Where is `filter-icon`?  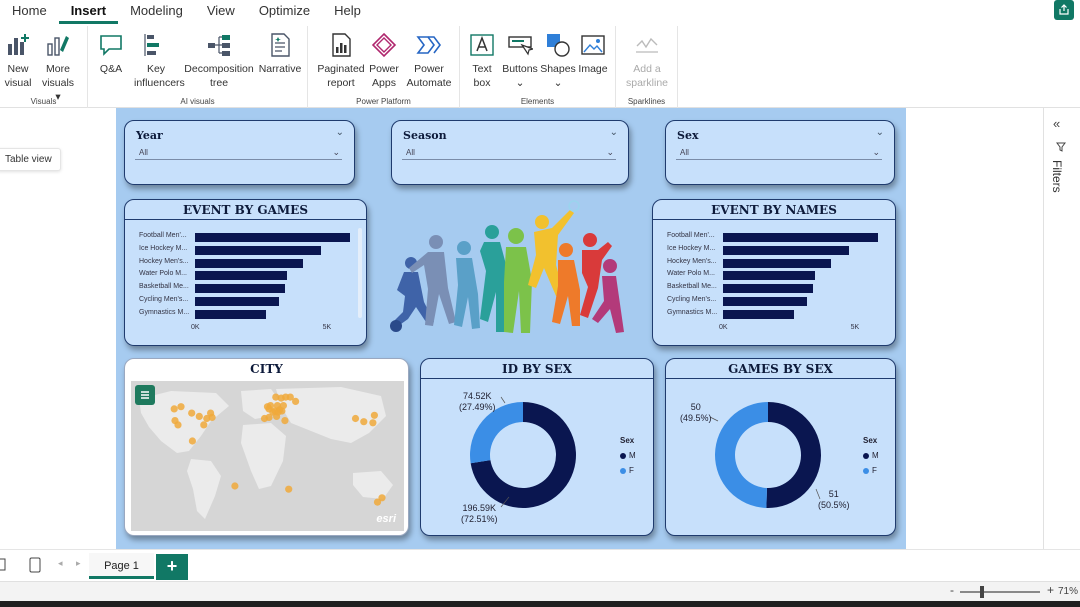 filter-icon is located at coordinates (1061, 147).